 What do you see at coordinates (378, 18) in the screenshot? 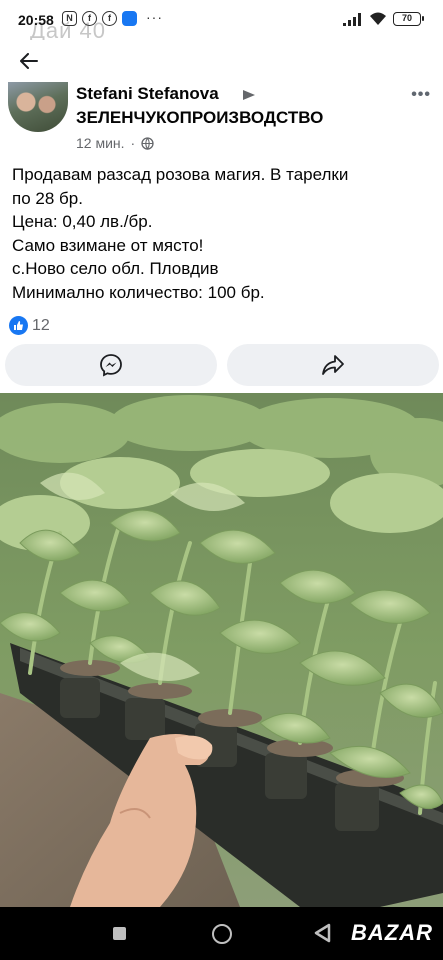
I see `wifi-icon` at bounding box center [378, 18].